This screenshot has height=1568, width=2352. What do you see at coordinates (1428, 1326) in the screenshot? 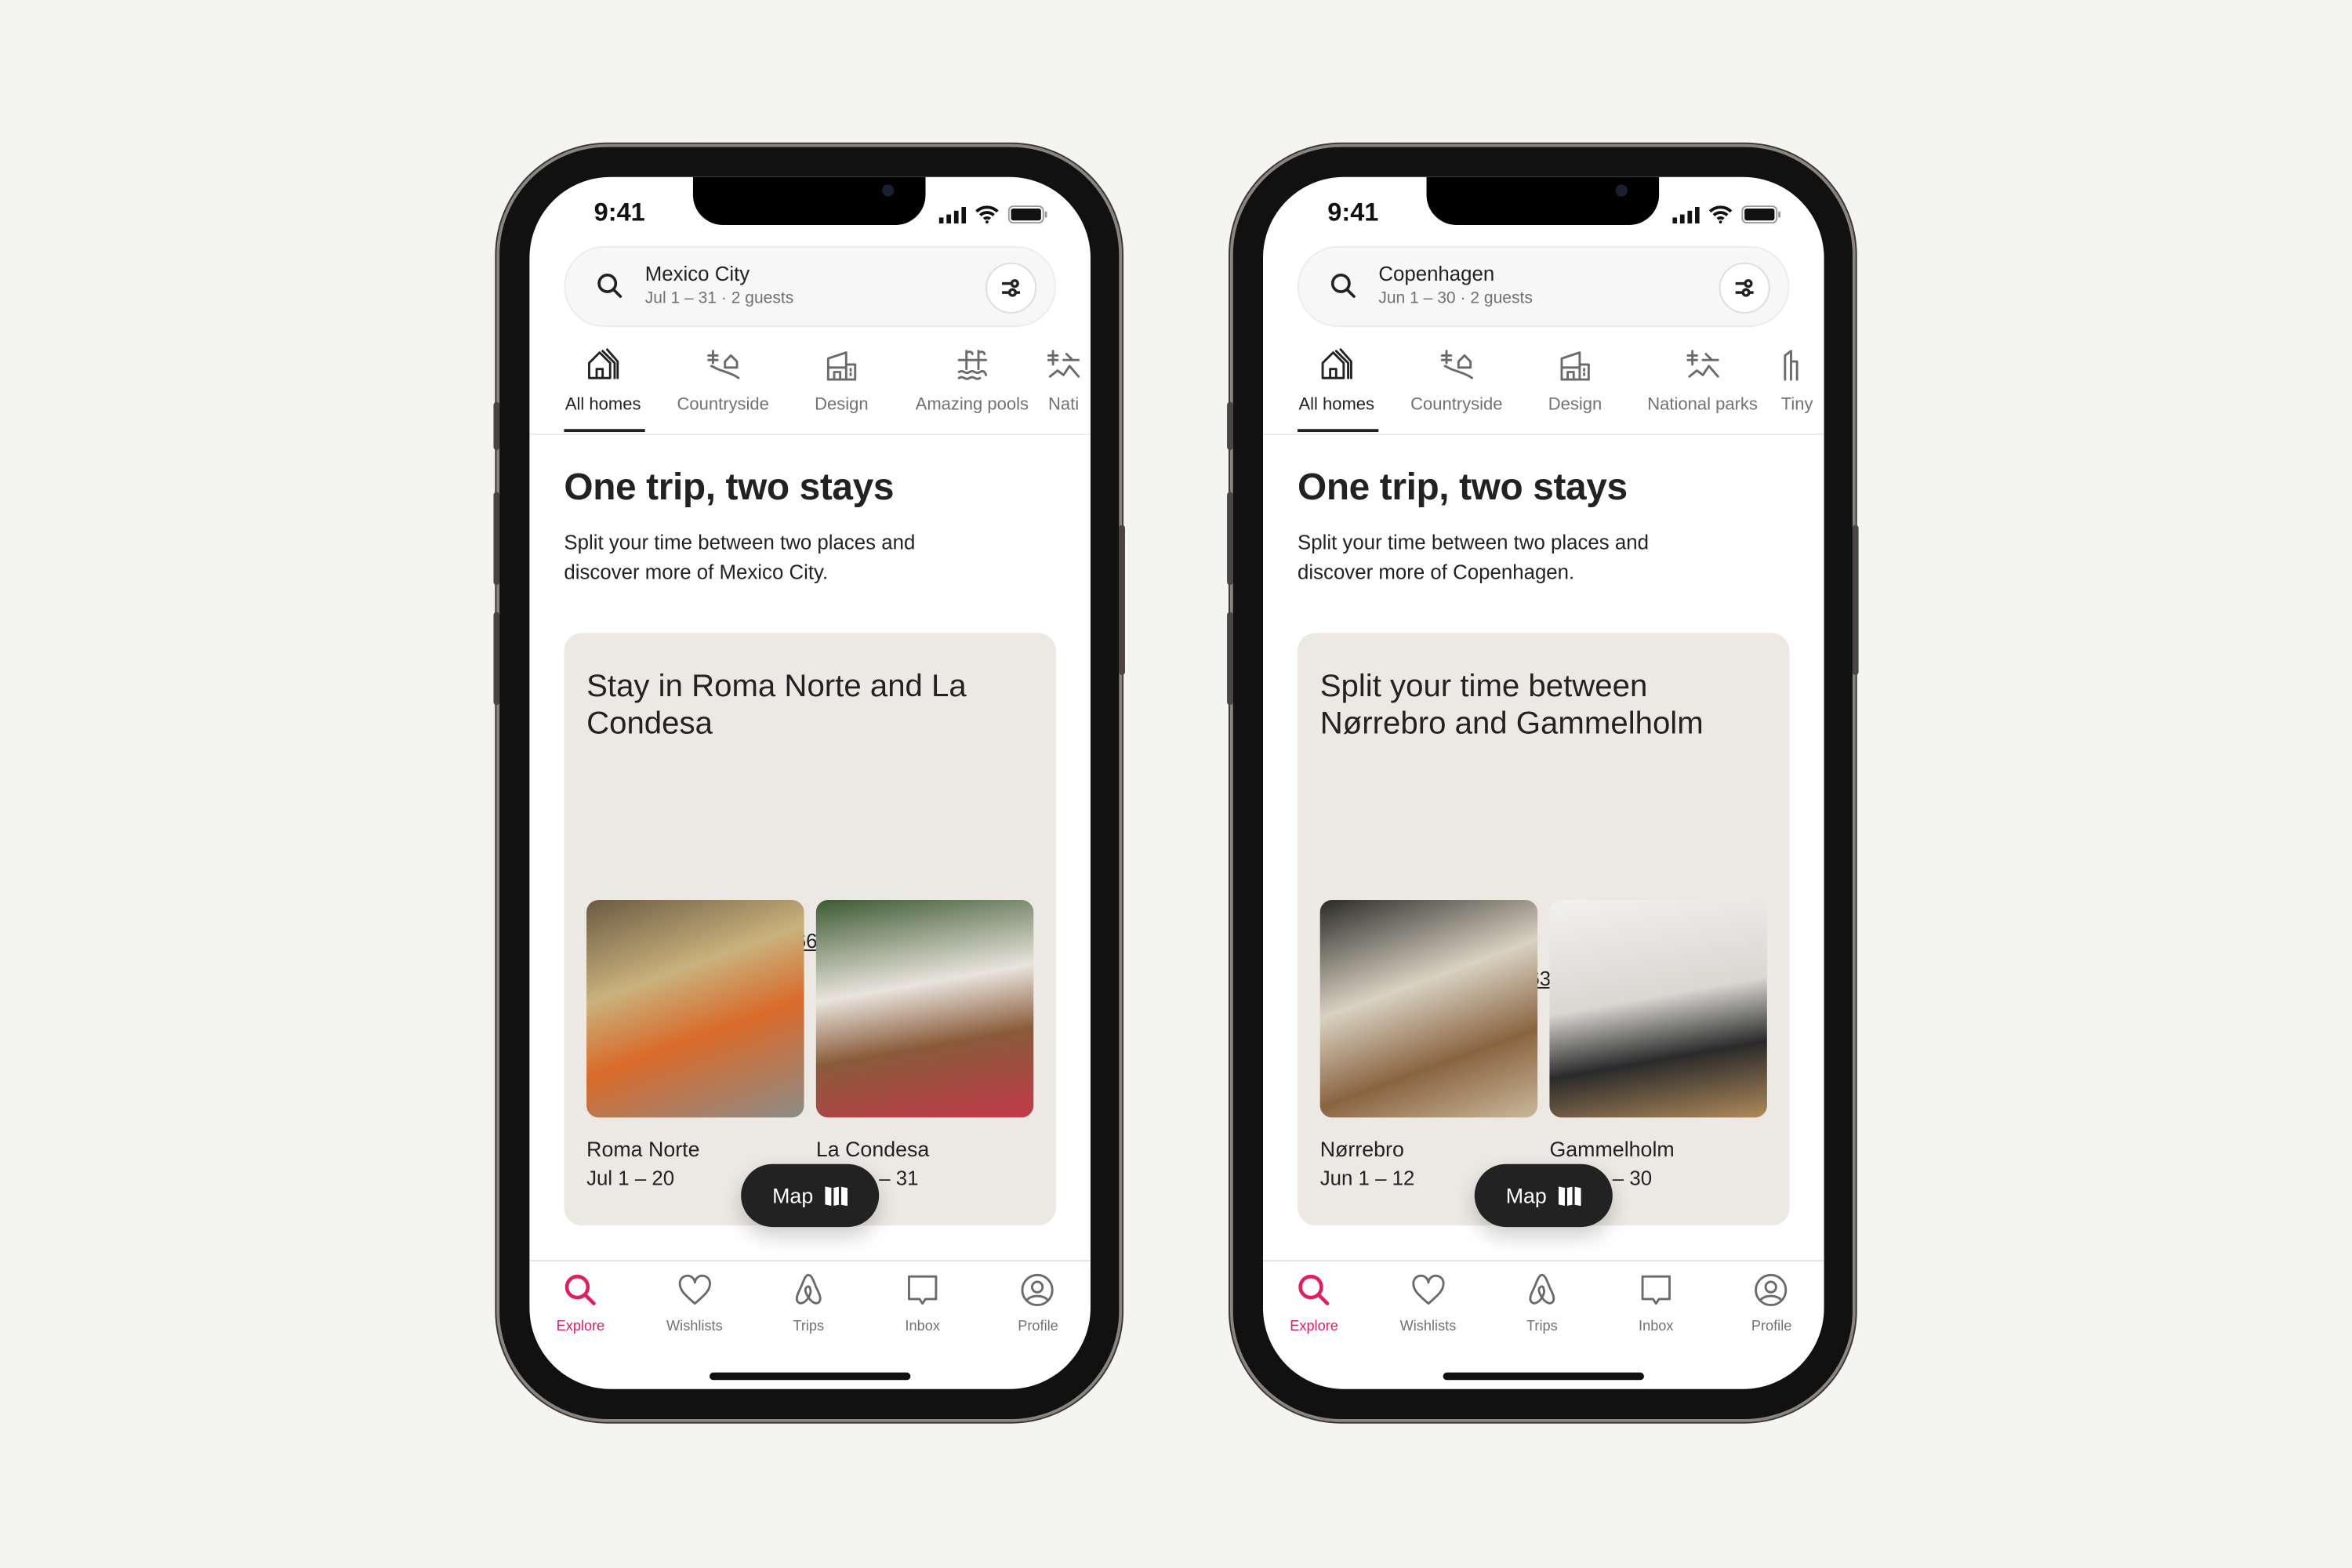
I see `tab-label: Wishlists` at bounding box center [1428, 1326].